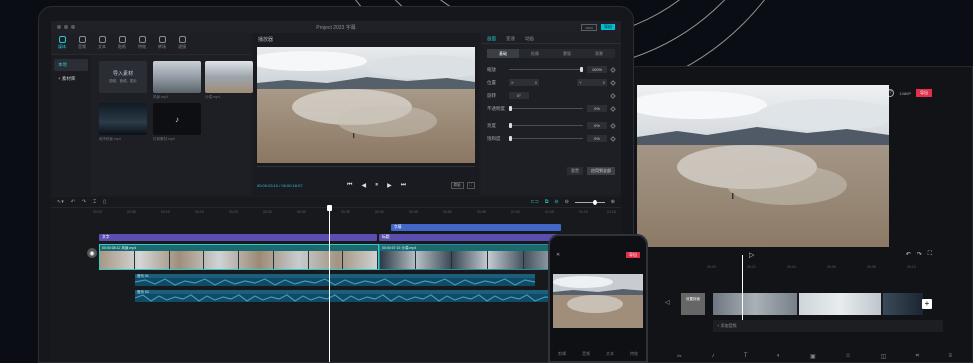 Image resolution: width=973 pixels, height=363 pixels. Describe the element at coordinates (610, 354) in the screenshot. I see `phone-tool-text: 文本` at that location.